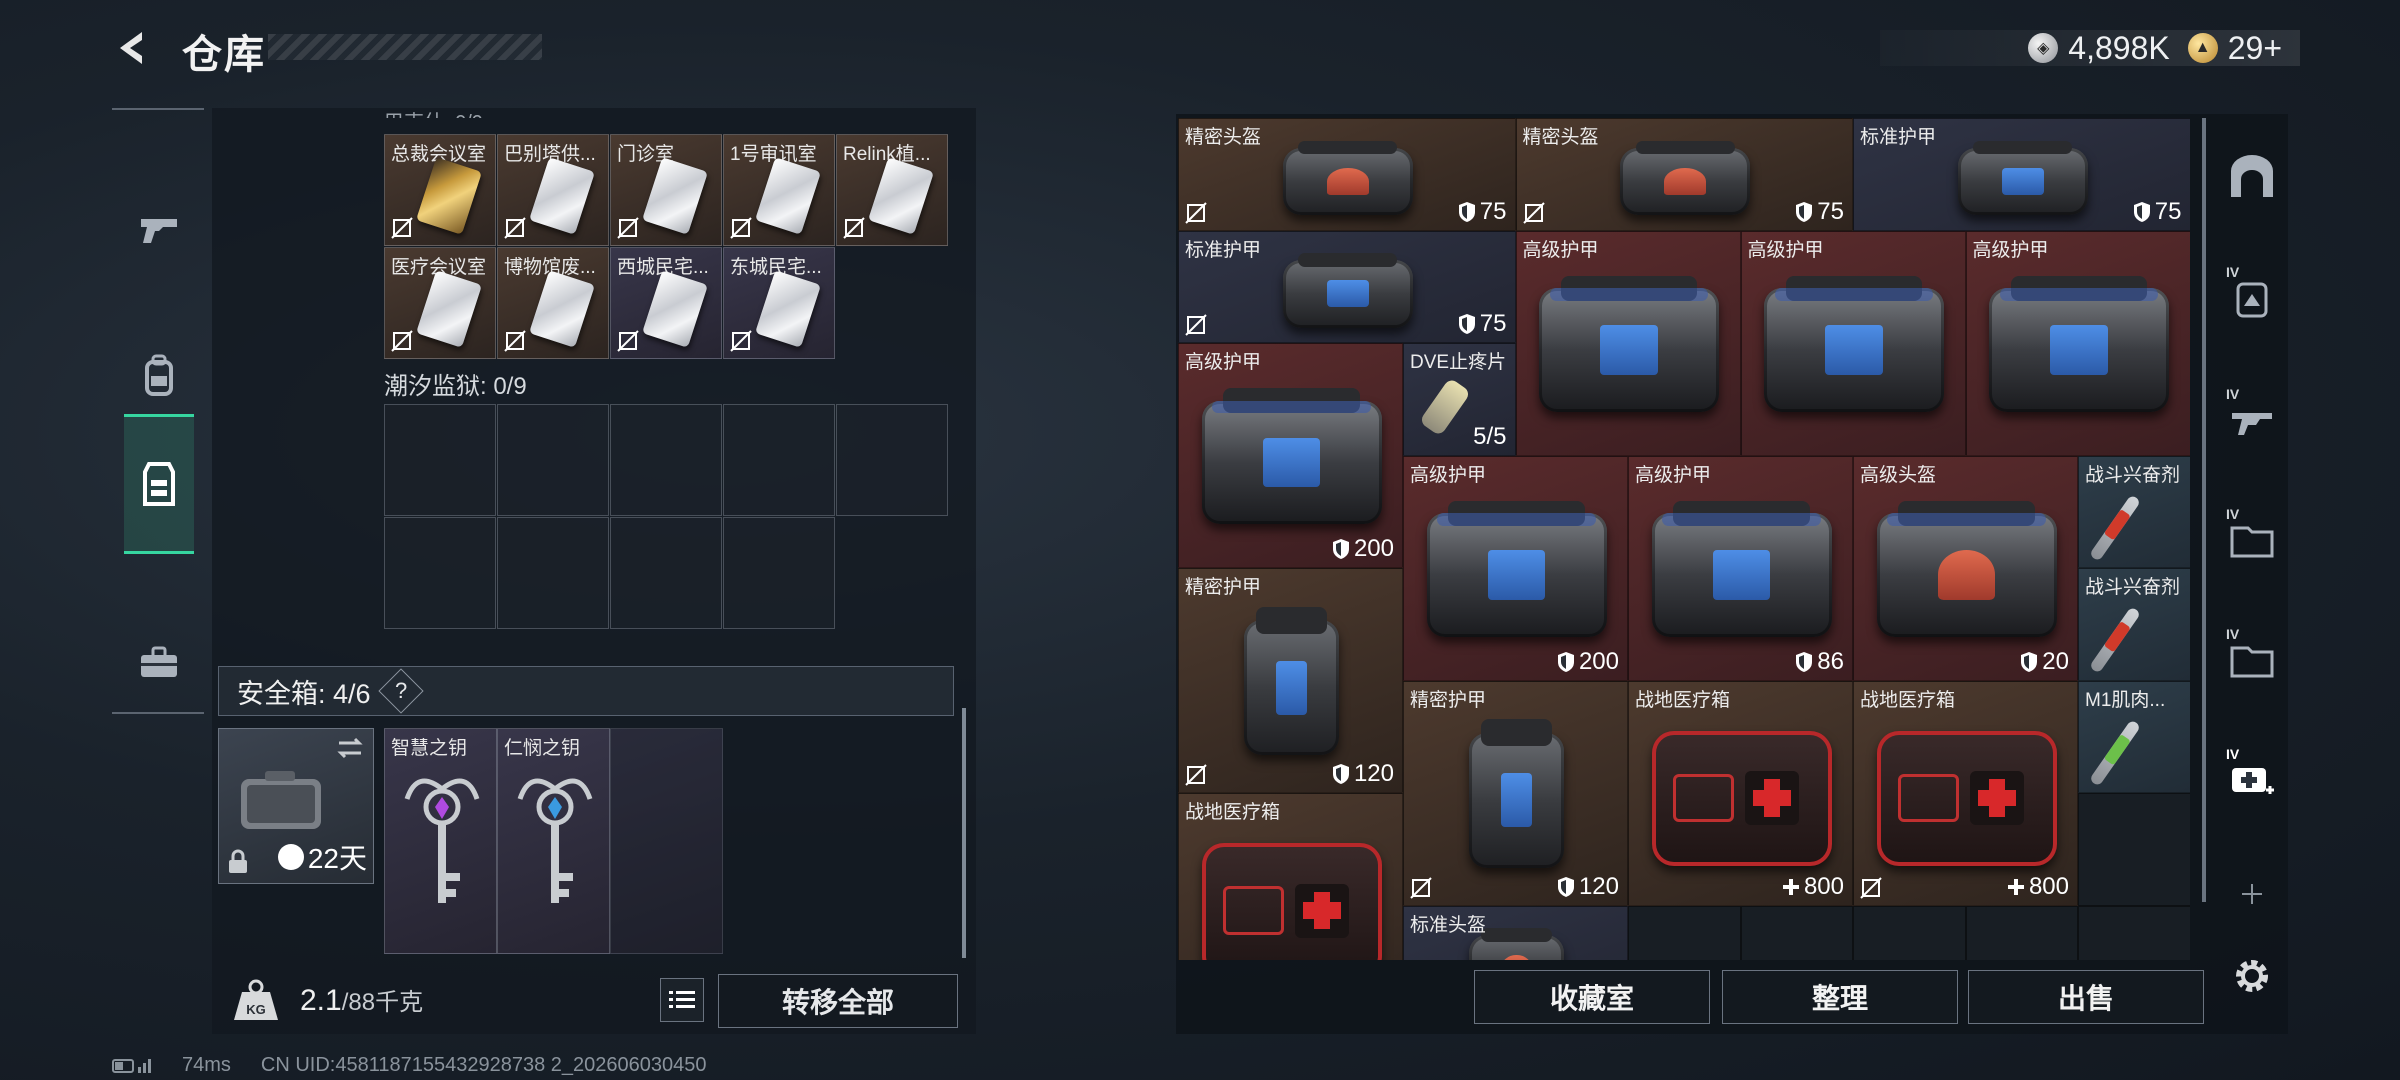 Image resolution: width=2400 pixels, height=1080 pixels. What do you see at coordinates (2204, 510) in the screenshot?
I see `stash-scrollbar` at bounding box center [2204, 510].